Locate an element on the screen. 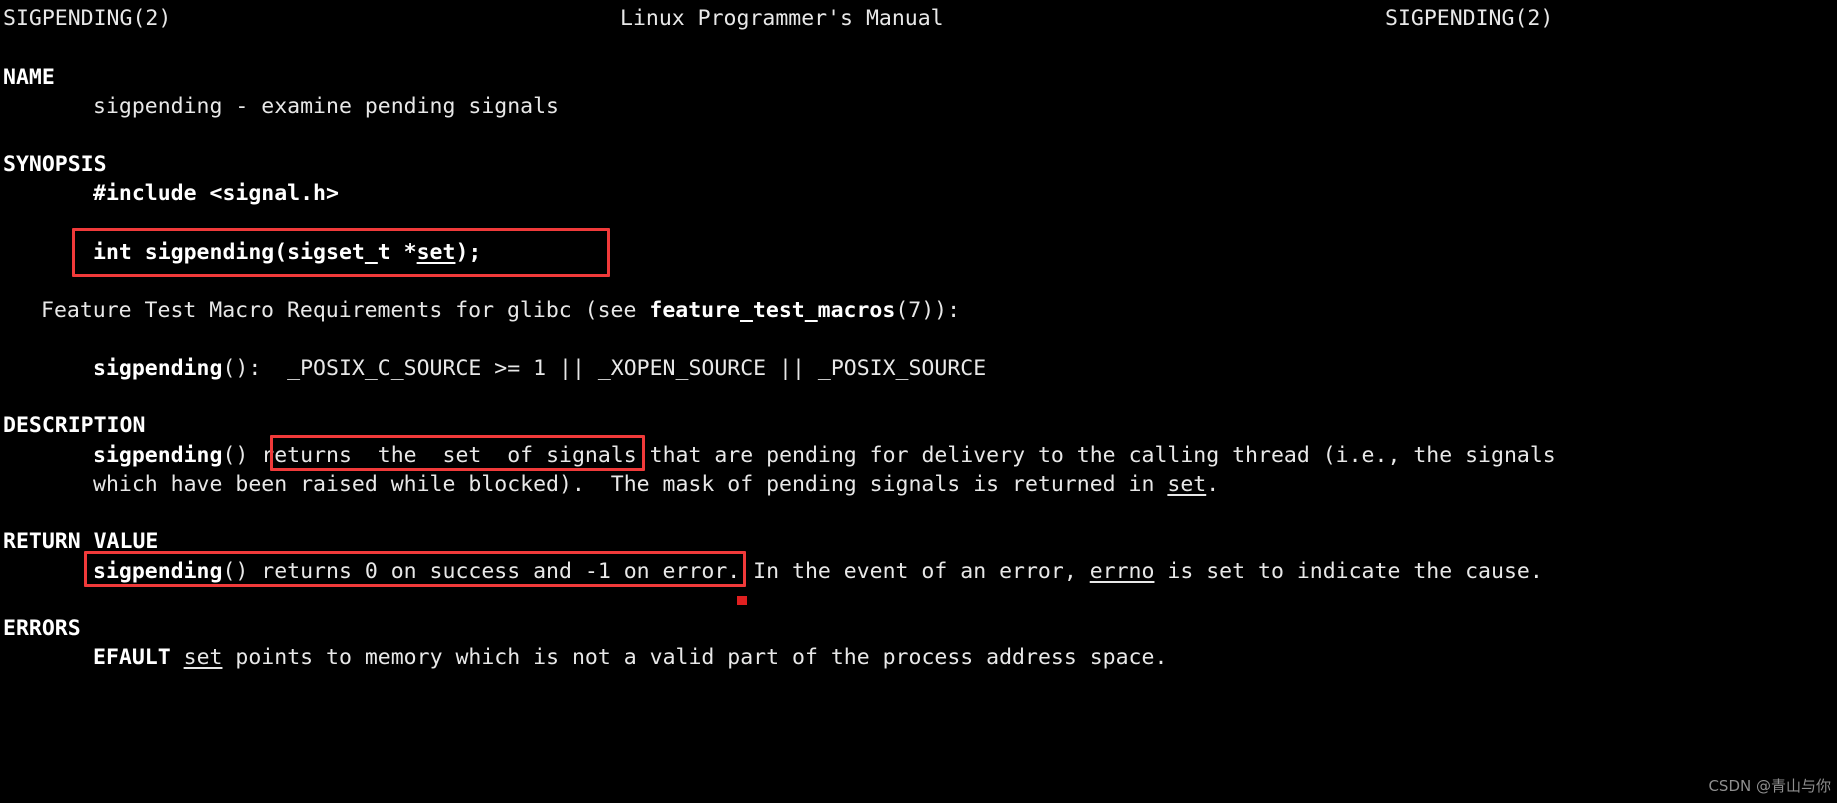 This screenshot has width=1837, height=803. man-header-left: SIGPENDING(2) is located at coordinates (87, 18).